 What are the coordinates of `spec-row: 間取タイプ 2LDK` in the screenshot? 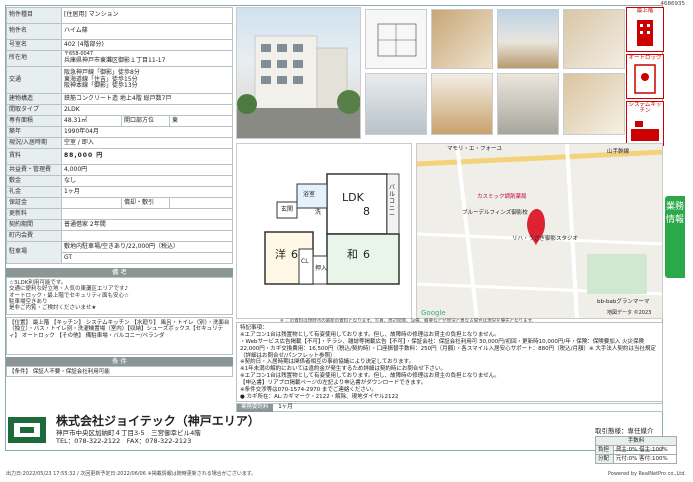 It's located at (119, 110).